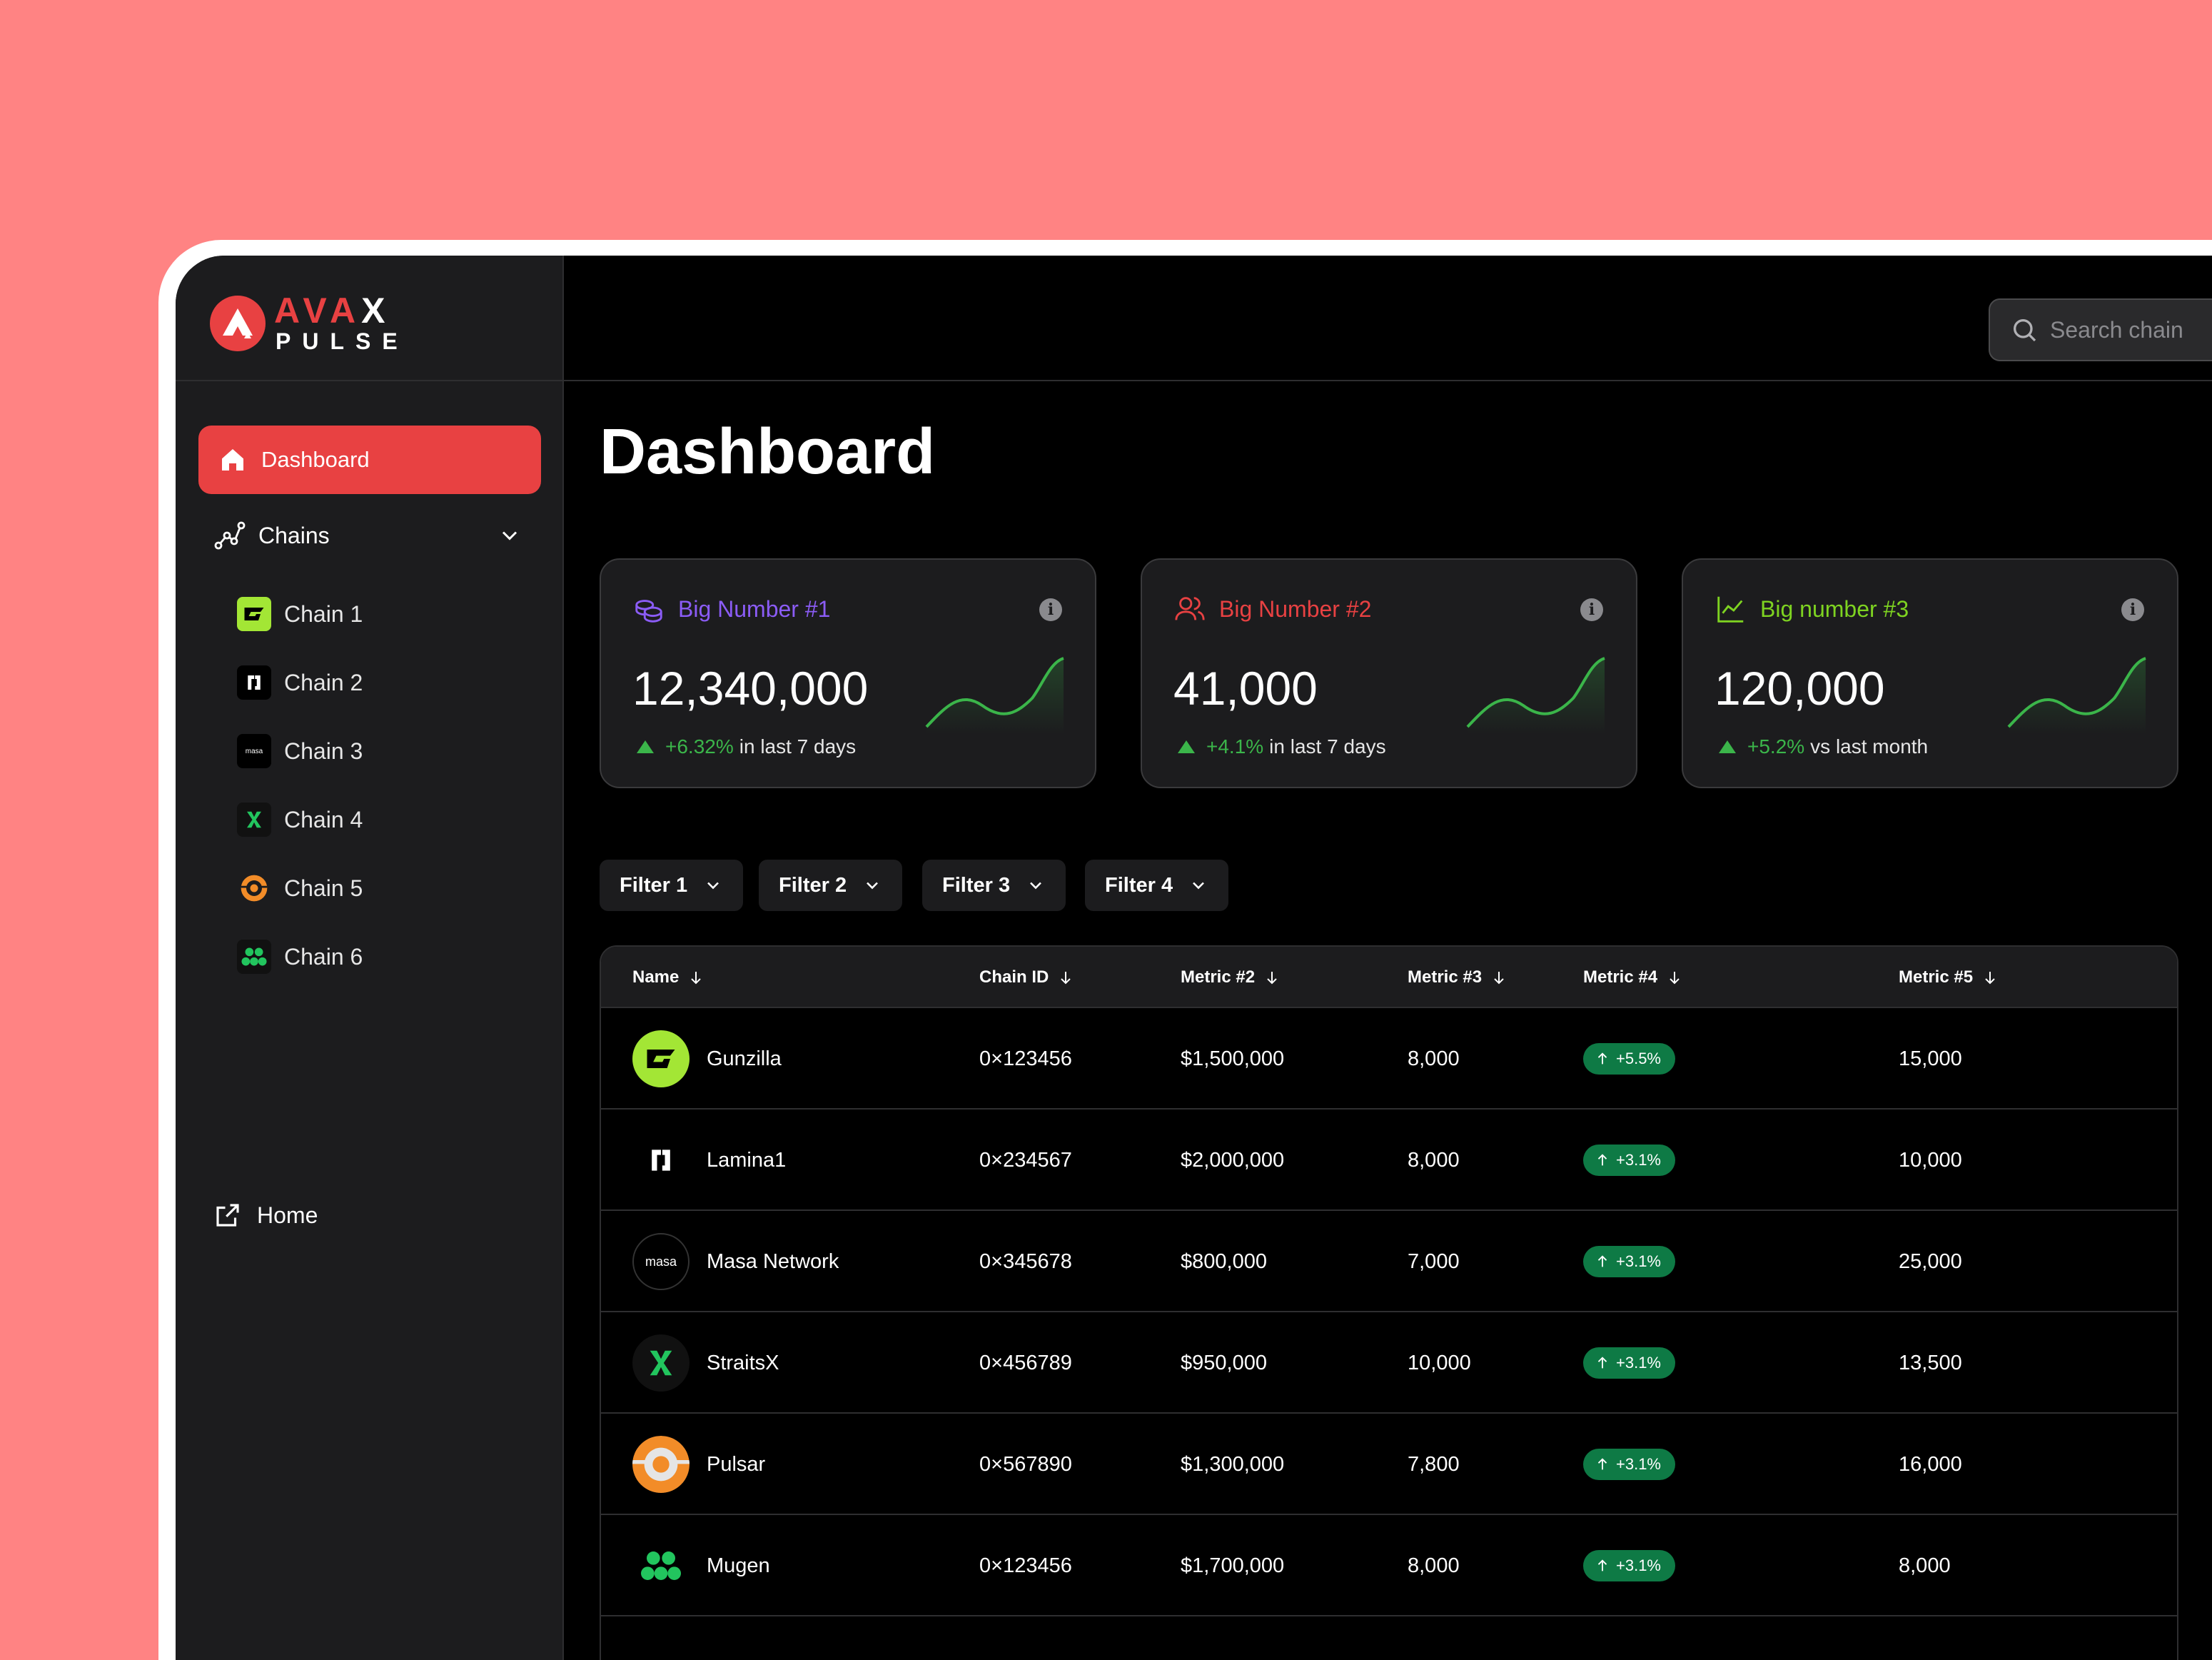  What do you see at coordinates (2076, 696) in the screenshot?
I see `sparkline-chart` at bounding box center [2076, 696].